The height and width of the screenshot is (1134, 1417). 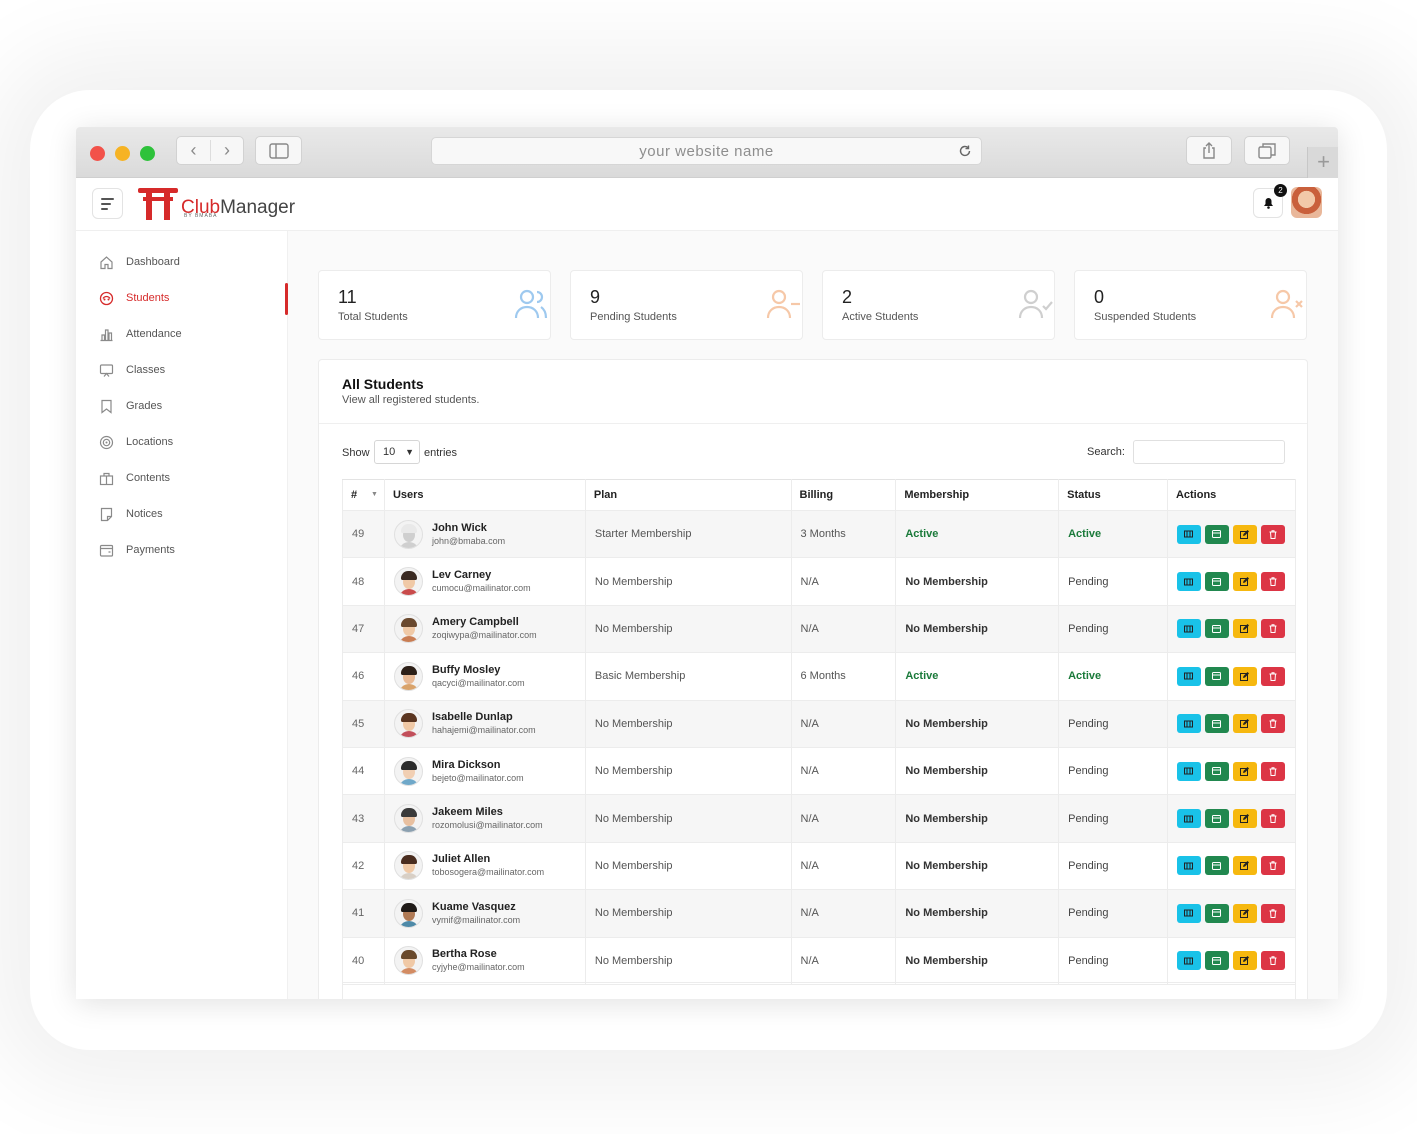 I want to click on user-cell: Buffy Mosley qacyci@mailinator.com, so click(x=484, y=676).